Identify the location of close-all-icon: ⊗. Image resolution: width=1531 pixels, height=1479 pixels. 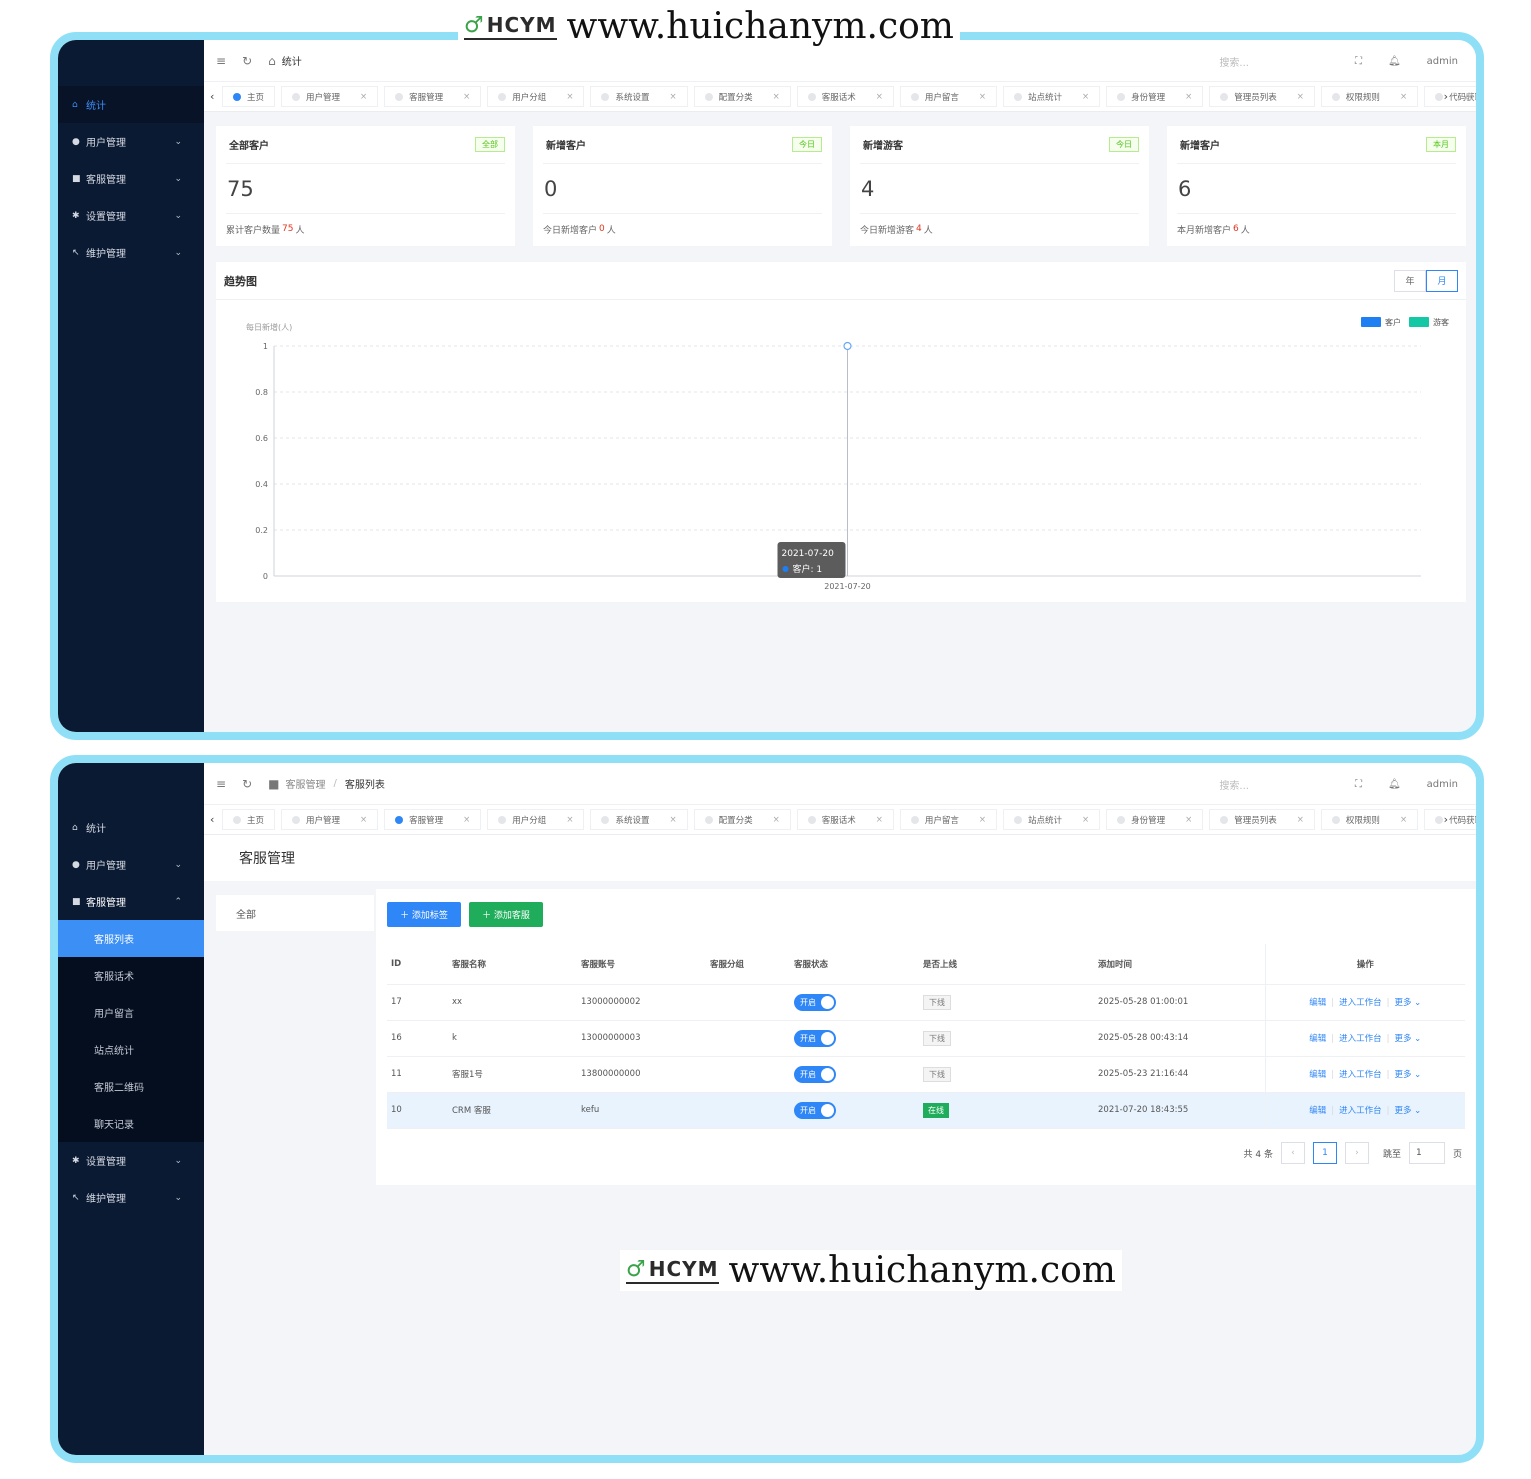
(1469, 96).